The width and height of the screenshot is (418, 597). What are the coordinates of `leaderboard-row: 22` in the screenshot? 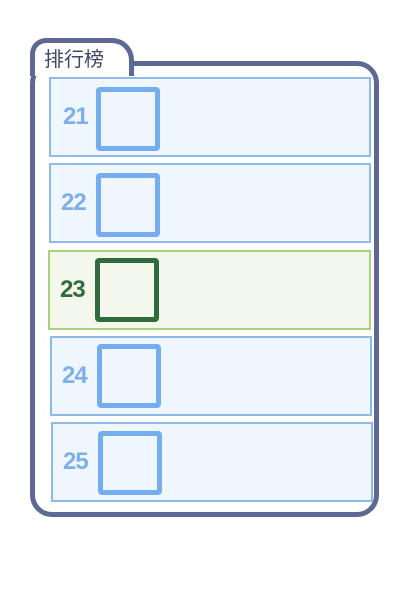 It's located at (210, 203).